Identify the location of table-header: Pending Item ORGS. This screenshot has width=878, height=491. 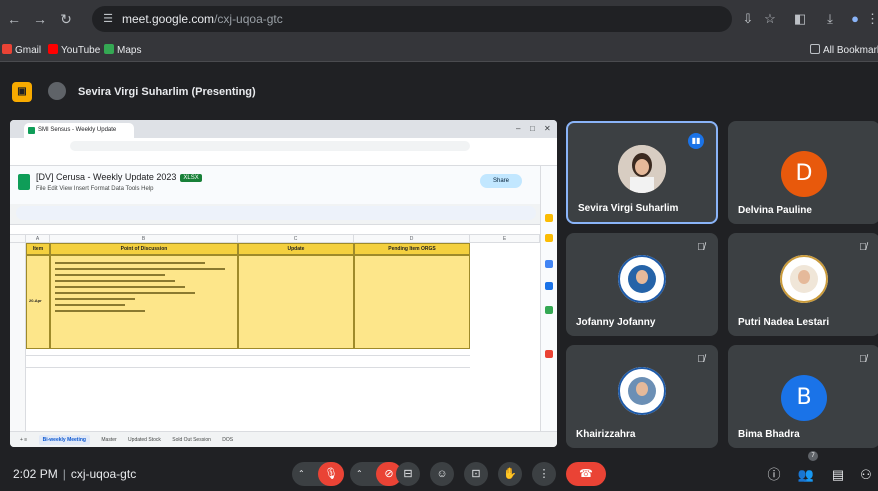
(412, 249).